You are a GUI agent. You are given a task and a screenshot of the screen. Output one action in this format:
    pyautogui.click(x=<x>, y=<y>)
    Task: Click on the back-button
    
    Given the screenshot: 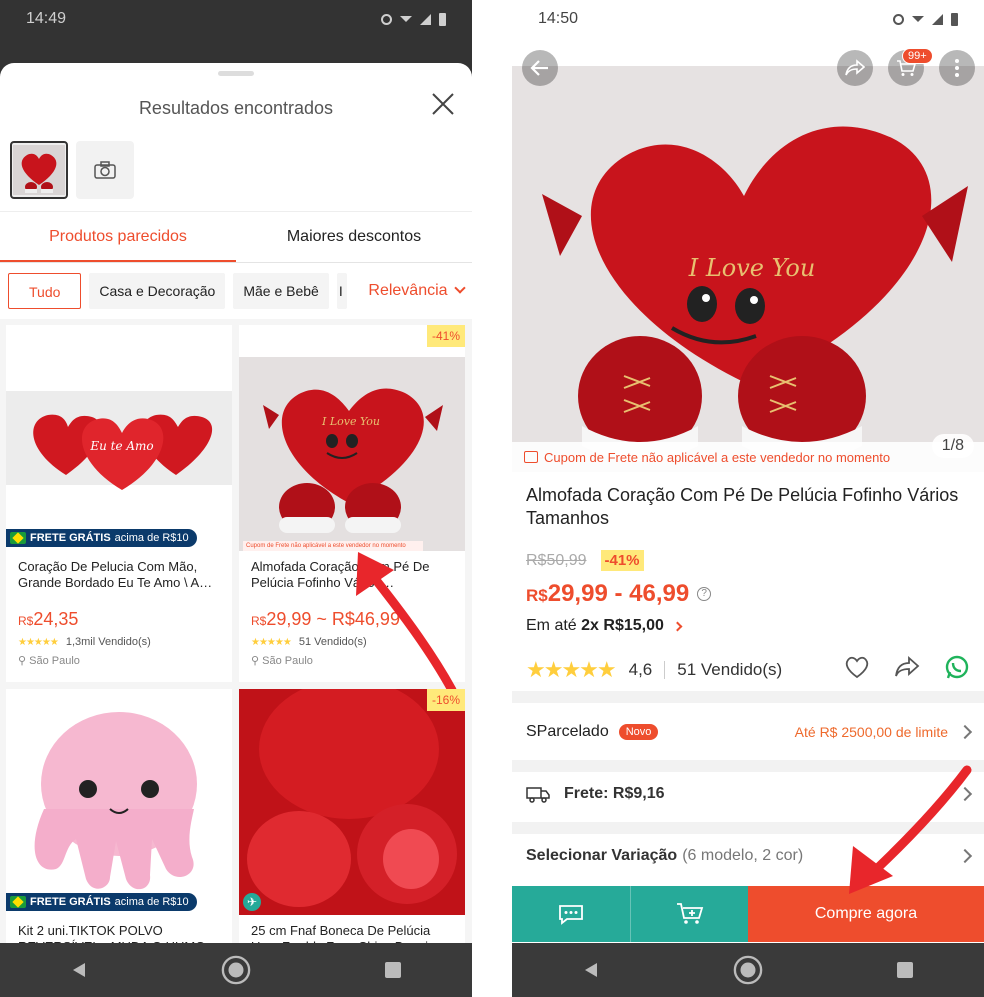 What is the action you would take?
    pyautogui.click(x=540, y=68)
    